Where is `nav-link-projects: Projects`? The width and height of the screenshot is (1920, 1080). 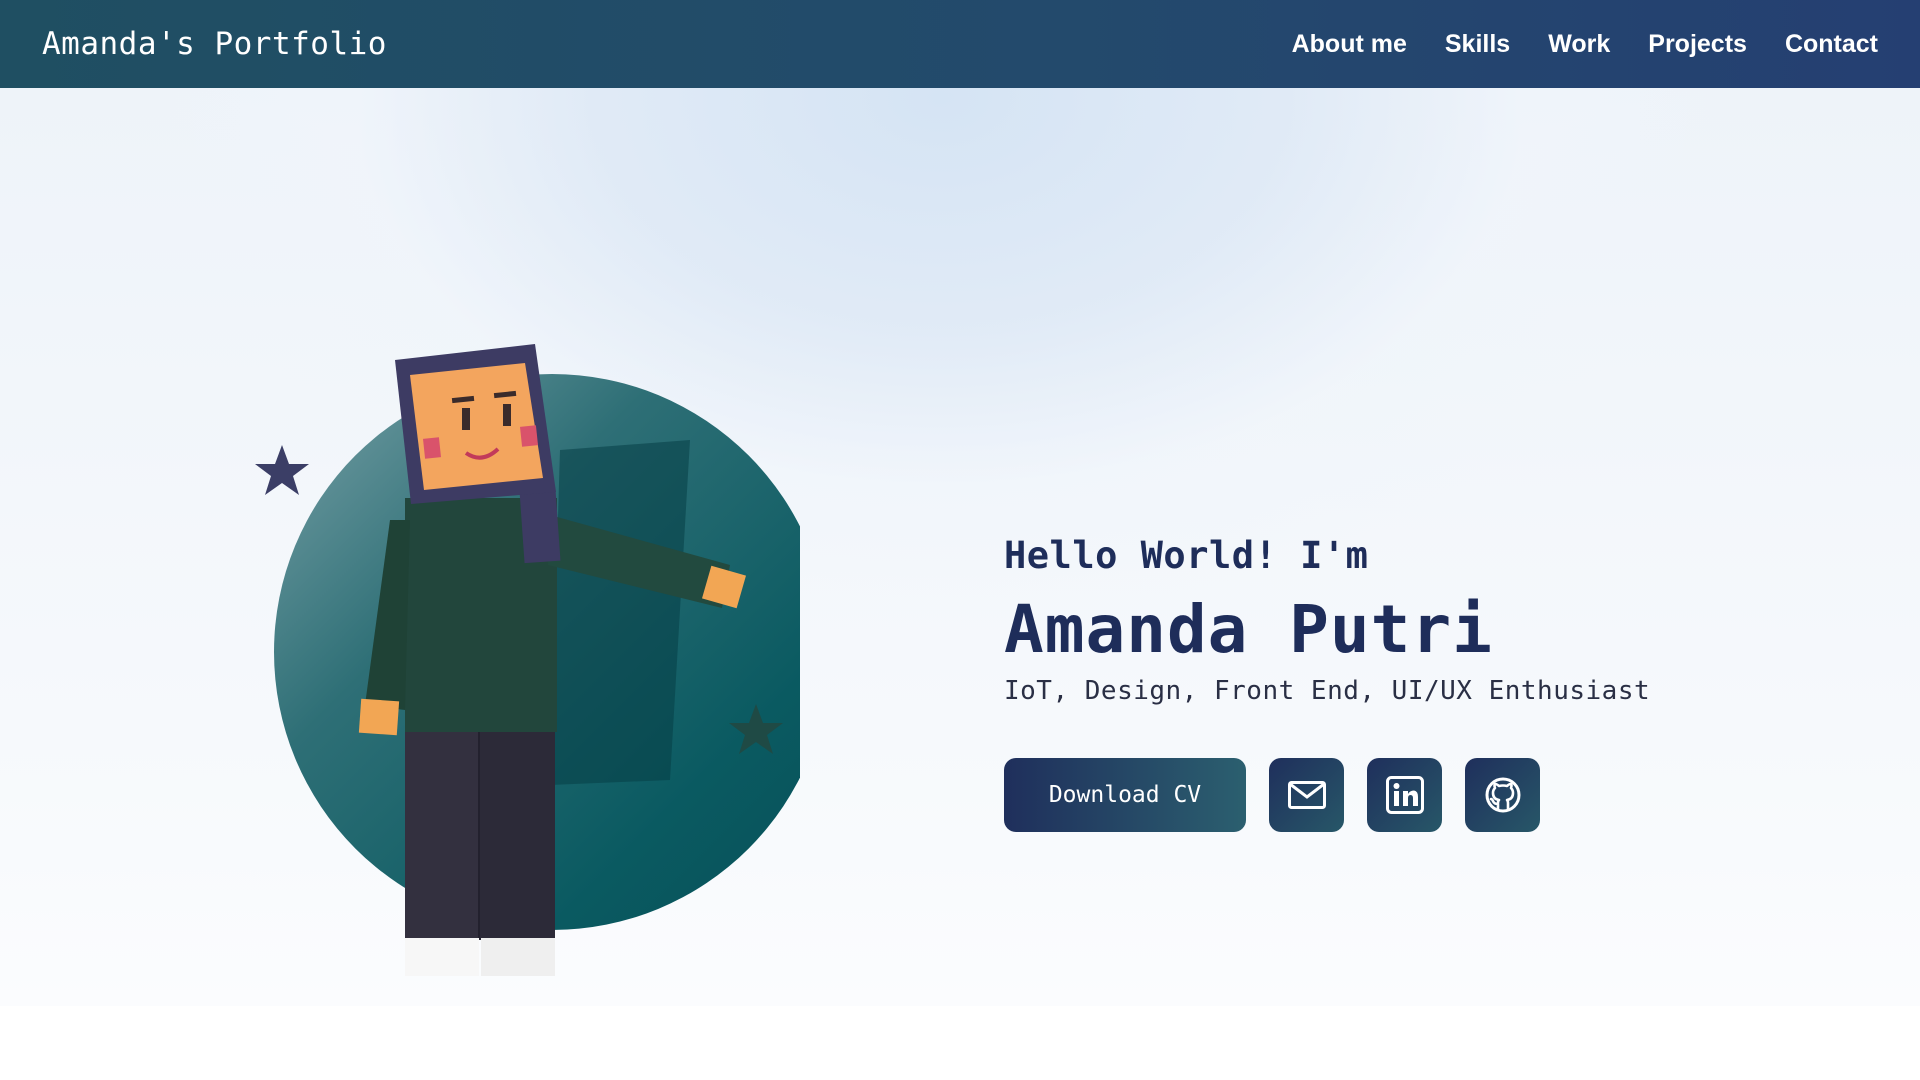 nav-link-projects: Projects is located at coordinates (1697, 44).